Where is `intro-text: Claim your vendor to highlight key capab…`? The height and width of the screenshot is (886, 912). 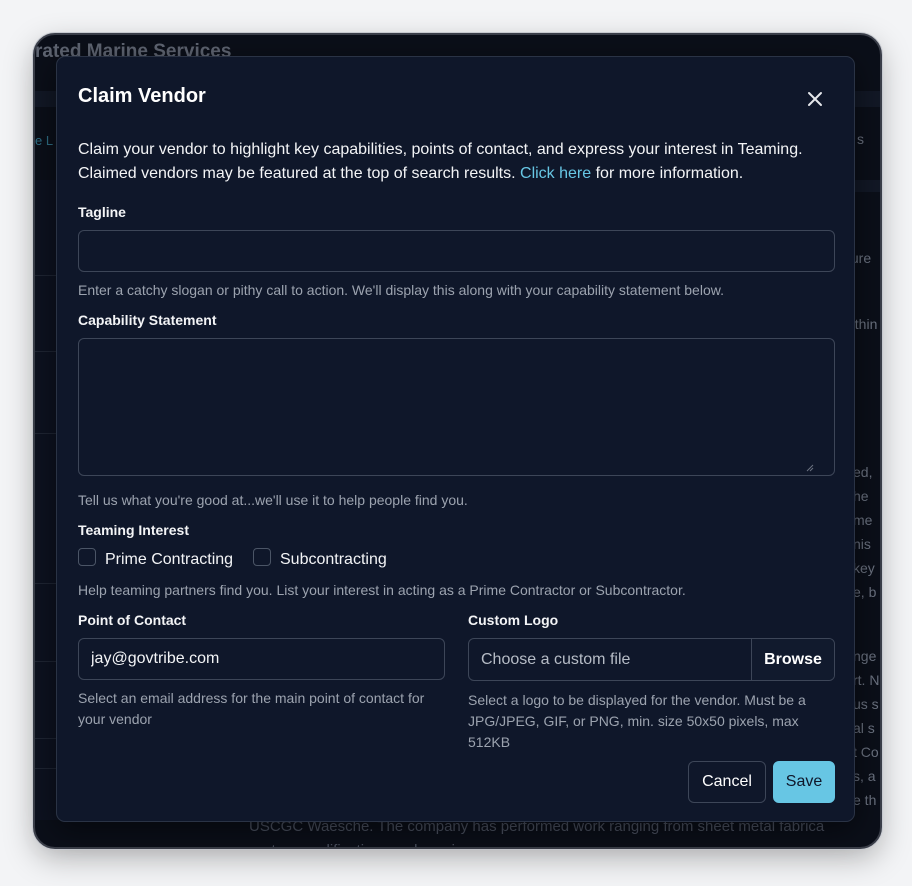 intro-text: Claim your vendor to highlight key capab… is located at coordinates (458, 162).